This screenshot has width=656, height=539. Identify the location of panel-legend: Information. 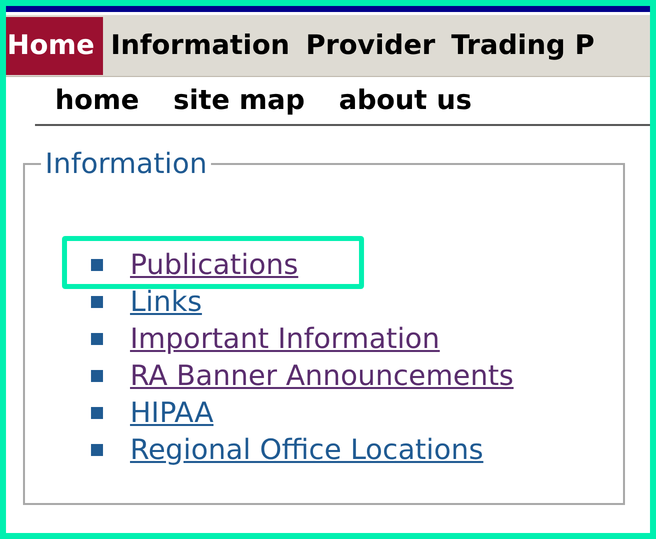
(126, 164).